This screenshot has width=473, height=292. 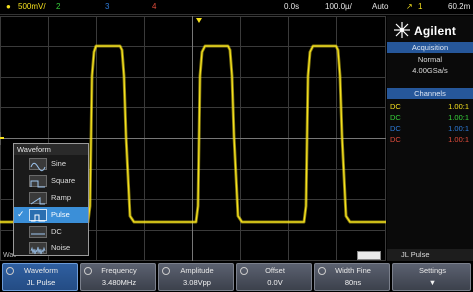 I want to click on softkey-label: Settings, so click(x=432, y=270).